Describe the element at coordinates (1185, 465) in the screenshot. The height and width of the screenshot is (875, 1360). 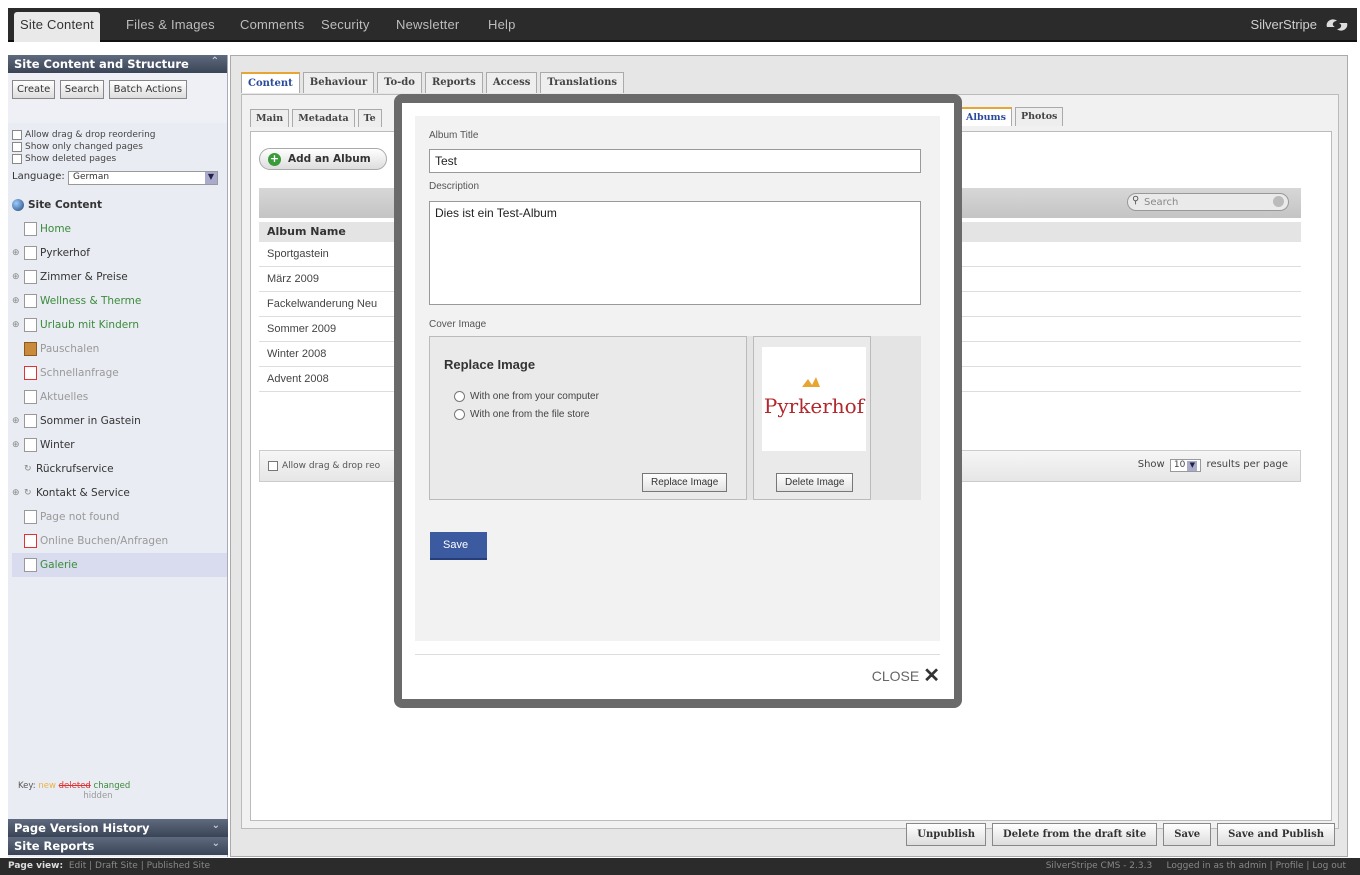
I see `per-page-select: 10 ▼` at that location.